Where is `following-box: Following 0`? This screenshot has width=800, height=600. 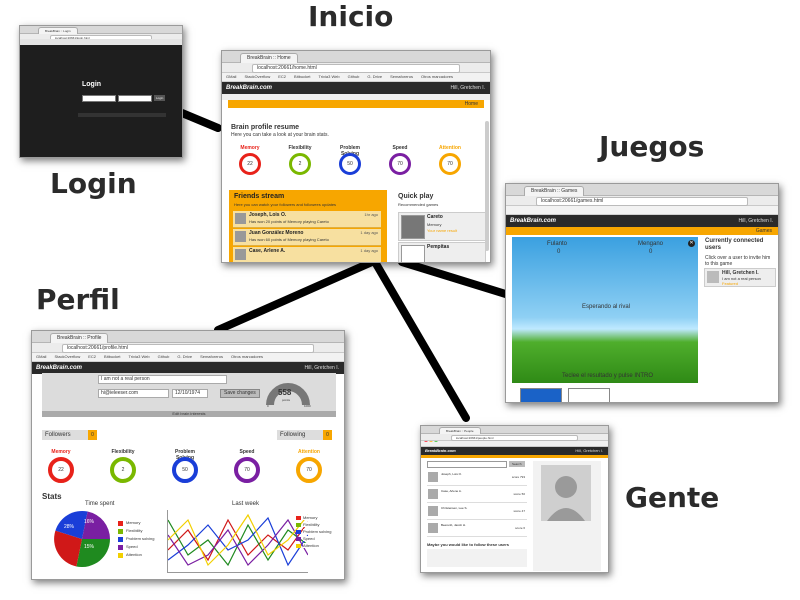
following-box: Following 0 is located at coordinates (304, 435).